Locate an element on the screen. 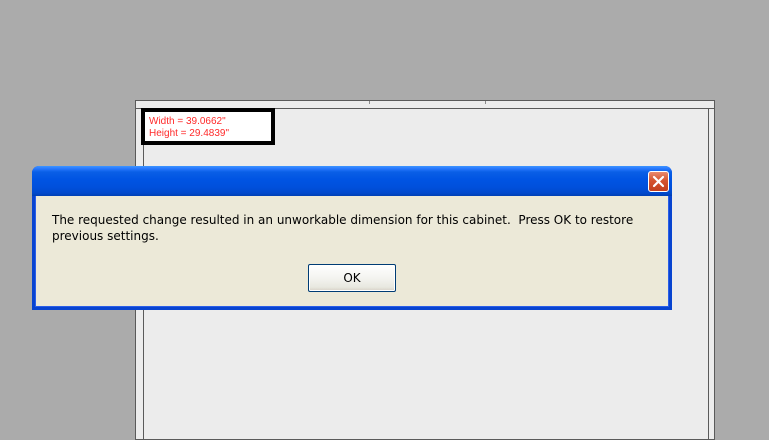  width-readout: Width = 39.0662" is located at coordinates (187, 121).